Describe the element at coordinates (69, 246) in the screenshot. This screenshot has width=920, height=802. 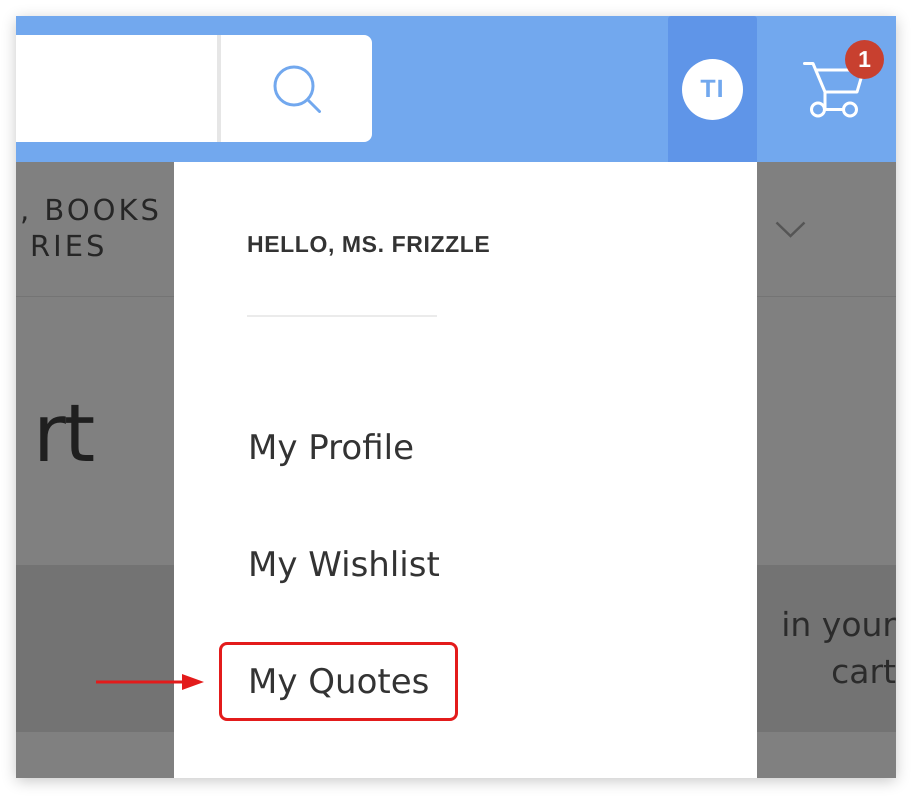
I see `category-label: RIES` at that location.